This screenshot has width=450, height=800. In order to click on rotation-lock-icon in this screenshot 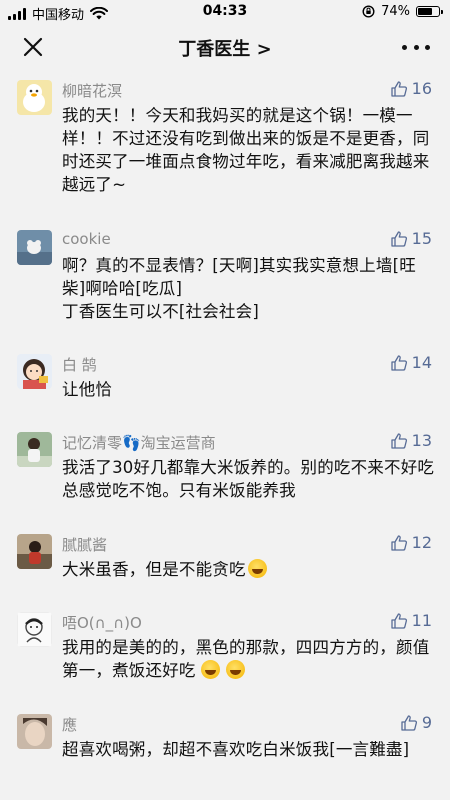, I will do `click(368, 11)`.